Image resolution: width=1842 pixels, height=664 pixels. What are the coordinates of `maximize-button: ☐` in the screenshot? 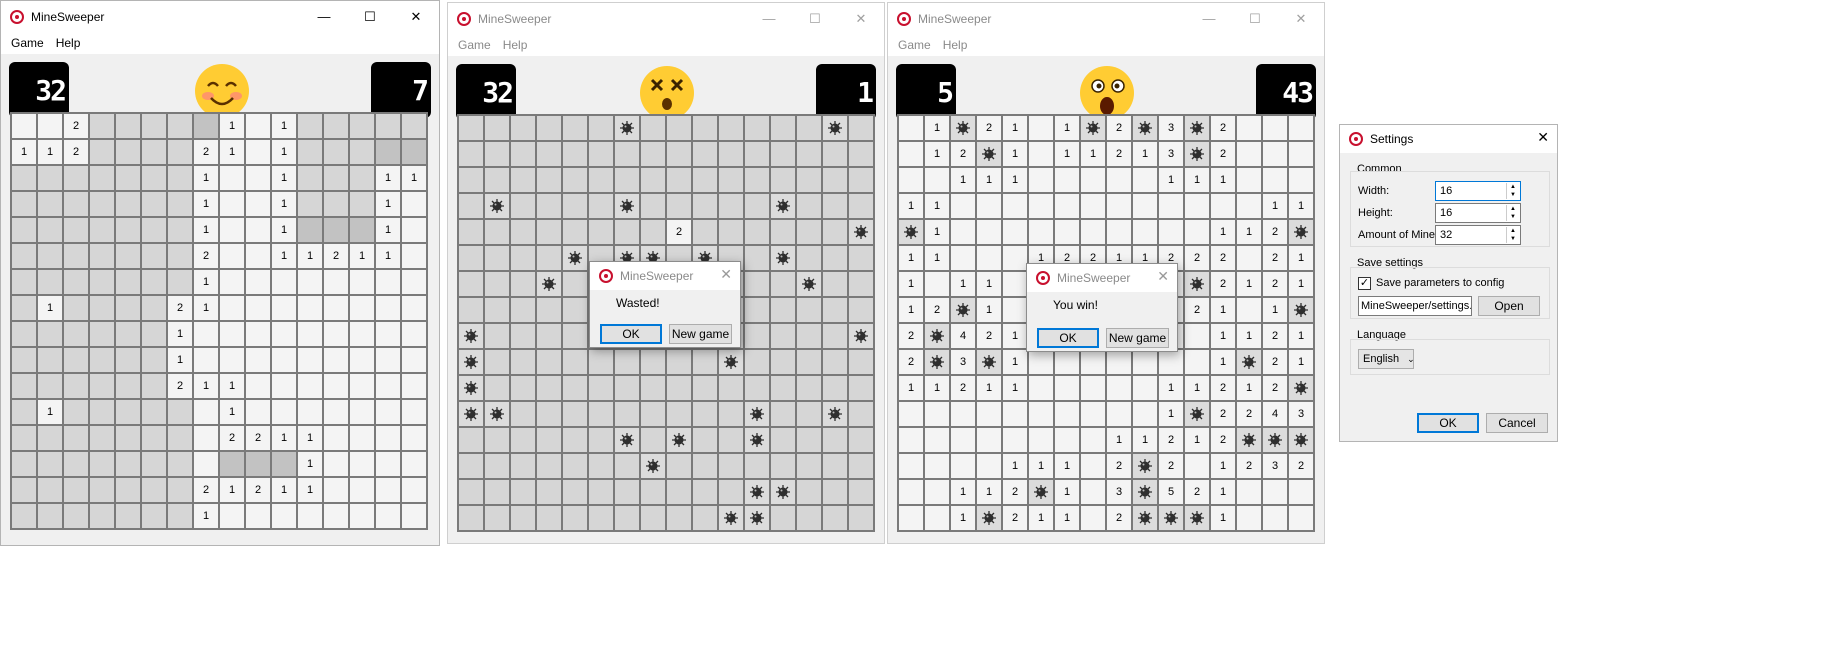 It's located at (815, 18).